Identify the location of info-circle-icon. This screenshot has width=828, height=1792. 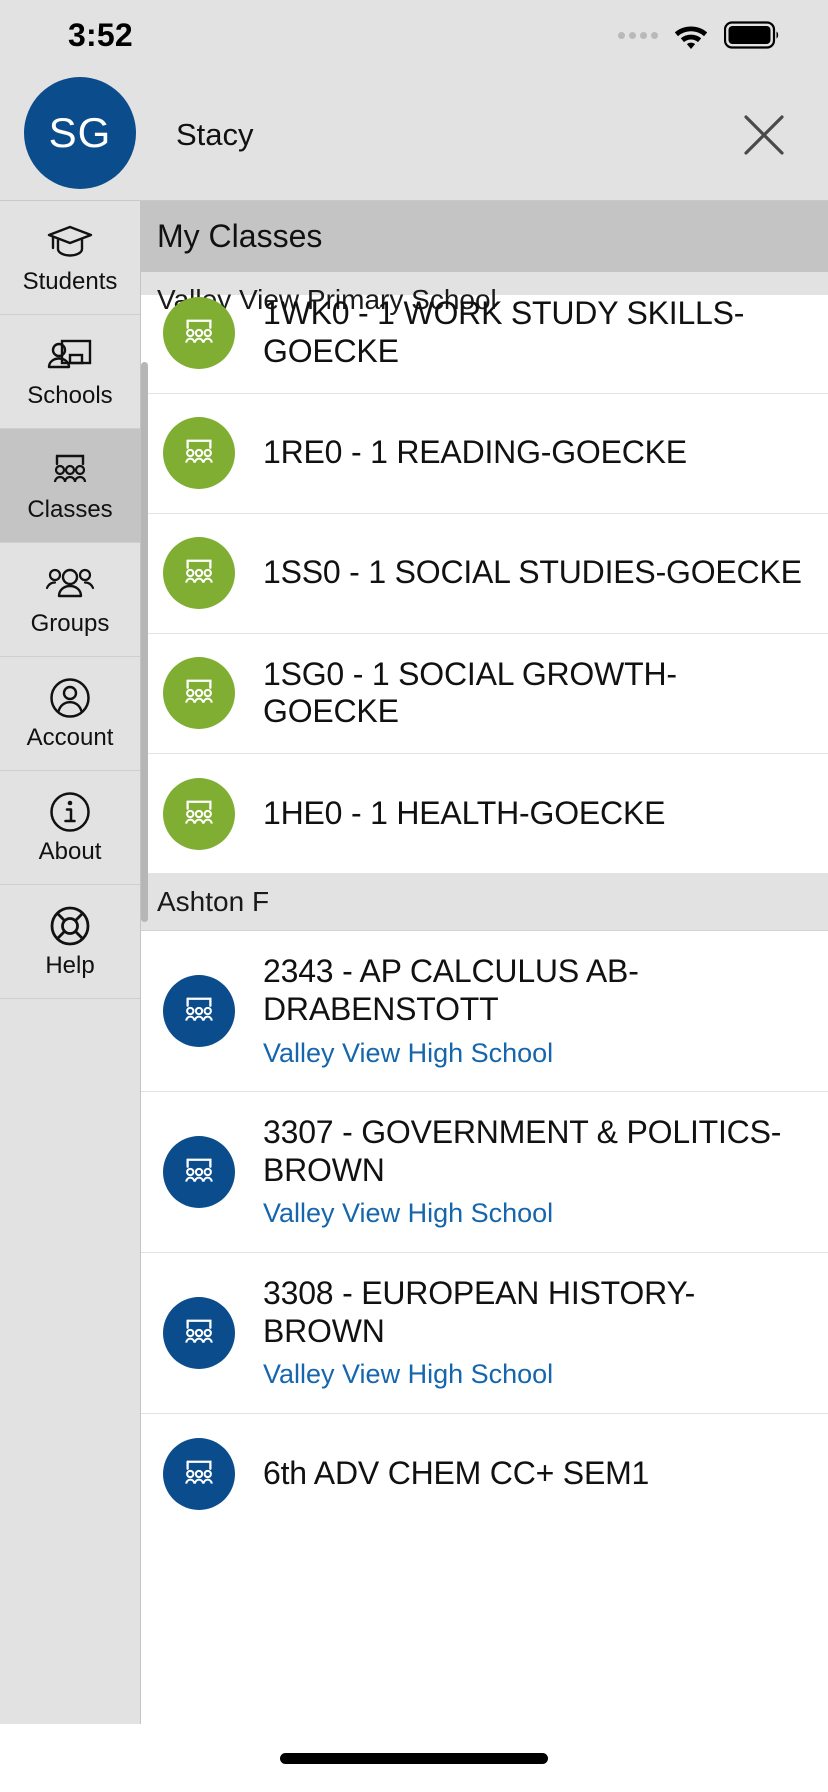
(70, 812).